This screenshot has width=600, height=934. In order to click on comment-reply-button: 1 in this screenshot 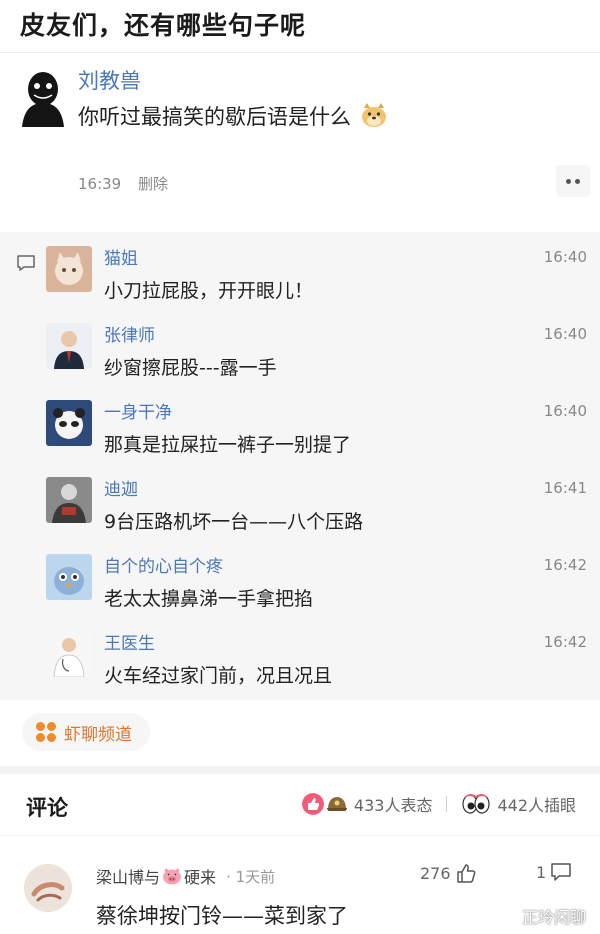, I will do `click(554, 872)`.